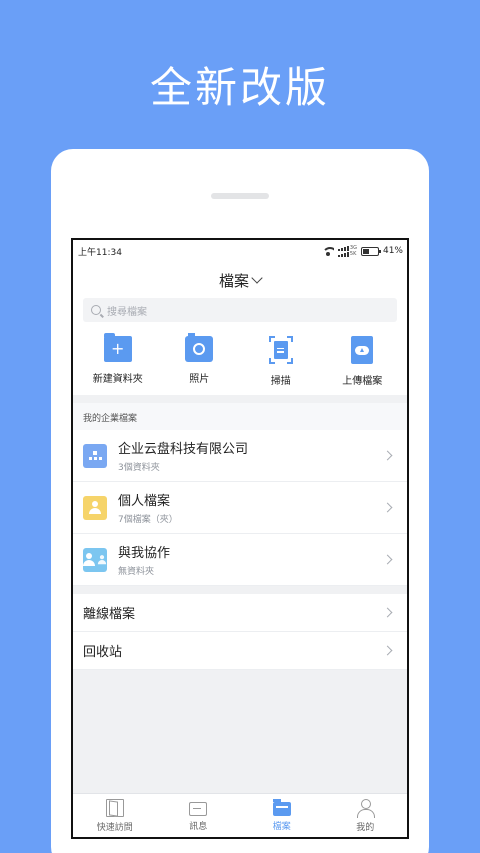  Describe the element at coordinates (198, 808) in the screenshot. I see `message-icon` at that location.